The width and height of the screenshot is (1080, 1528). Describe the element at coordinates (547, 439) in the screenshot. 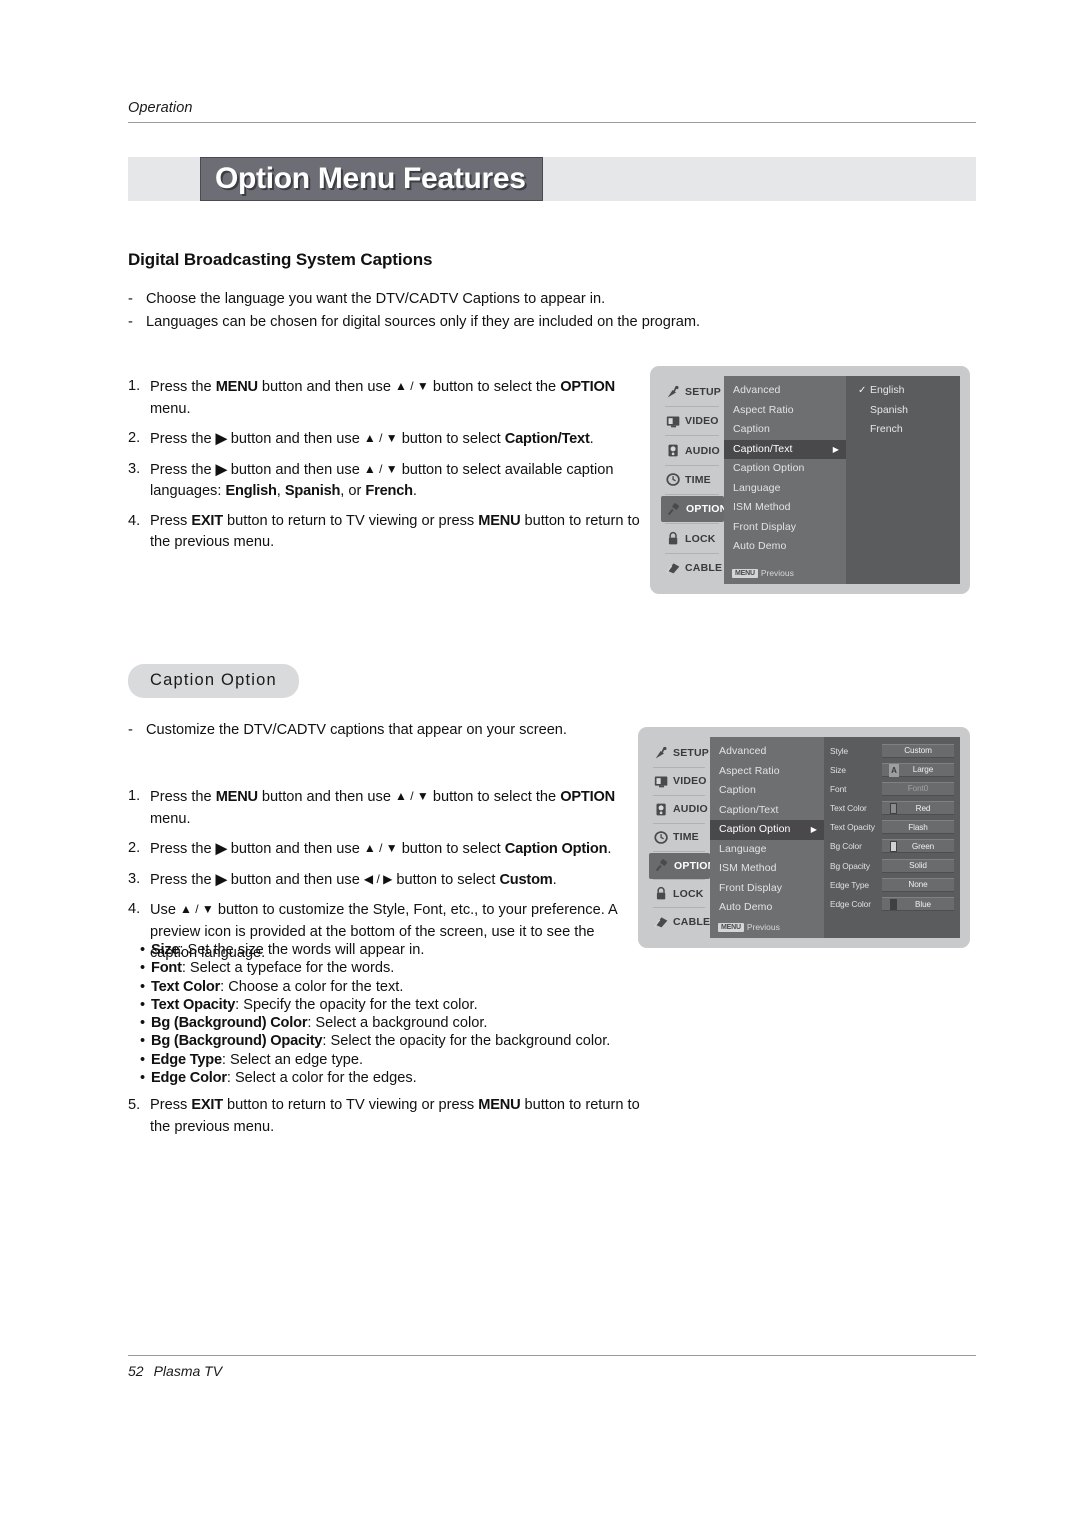

I see `step-keyword: Caption/Text` at that location.